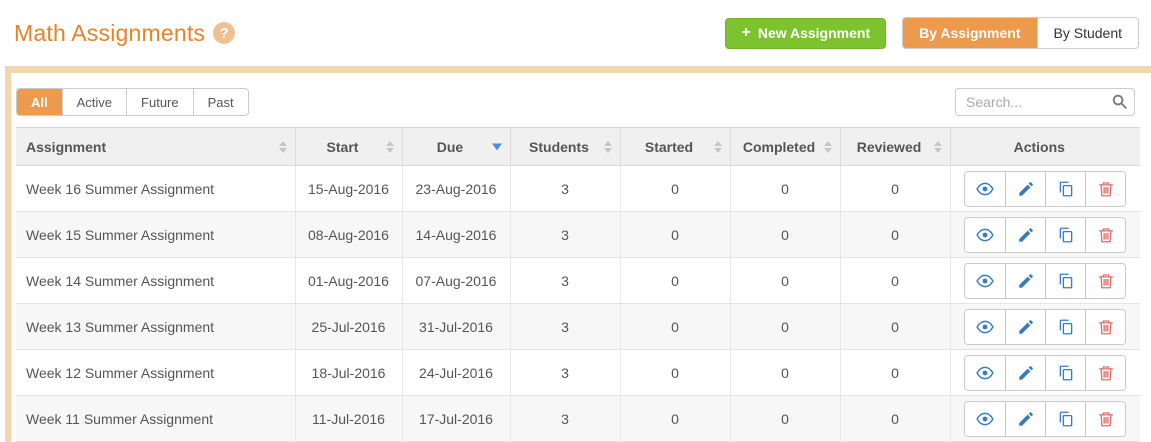 This screenshot has width=1151, height=442. What do you see at coordinates (455, 372) in the screenshot?
I see `due-date: 24-Jul-2016` at bounding box center [455, 372].